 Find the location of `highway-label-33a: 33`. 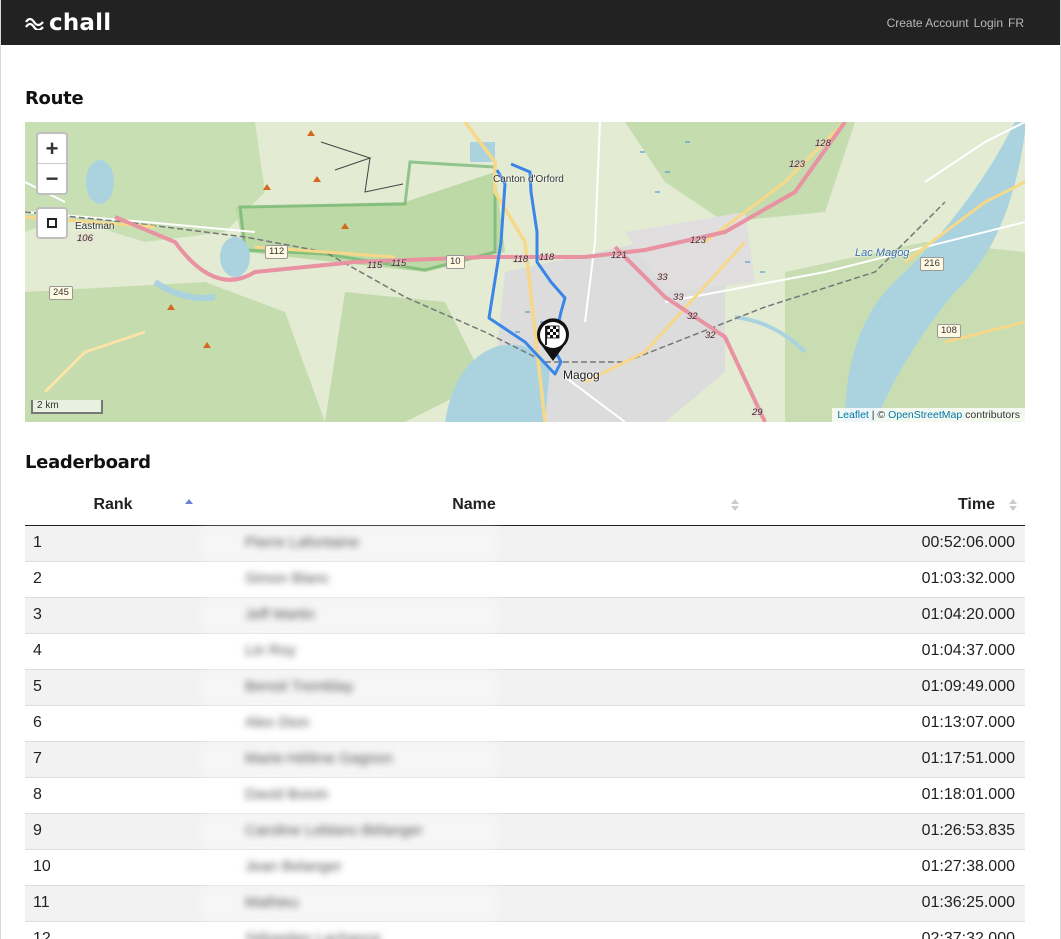

highway-label-33a: 33 is located at coordinates (662, 277).